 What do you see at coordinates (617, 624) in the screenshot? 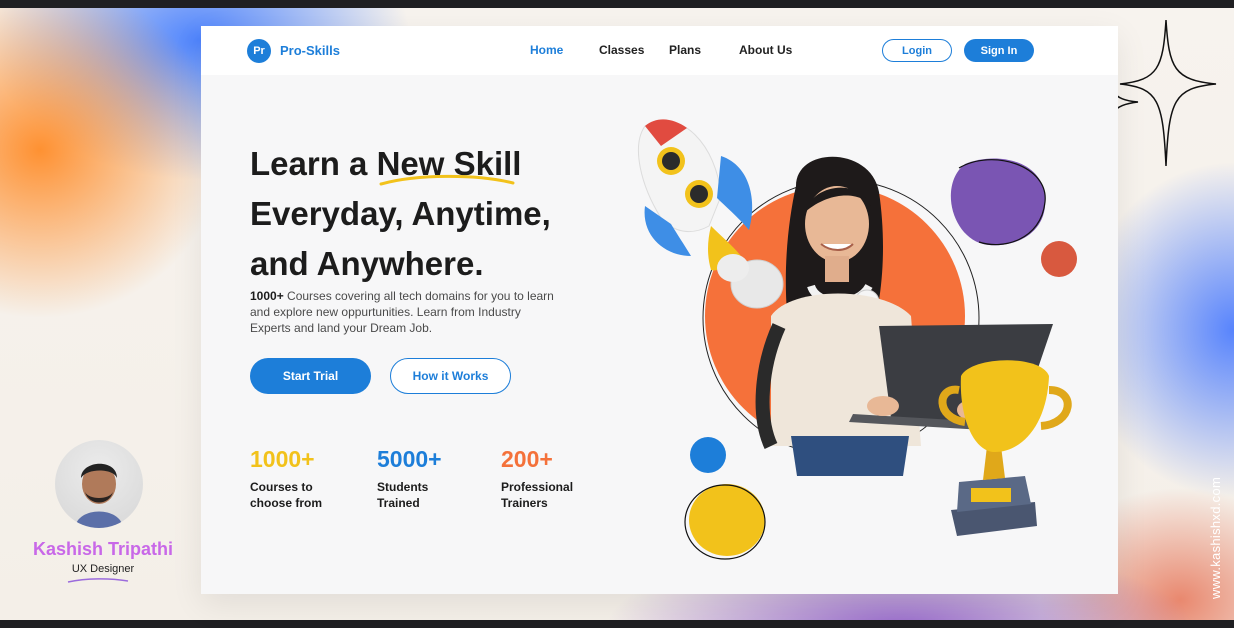
I see `bottom-strip` at bounding box center [617, 624].